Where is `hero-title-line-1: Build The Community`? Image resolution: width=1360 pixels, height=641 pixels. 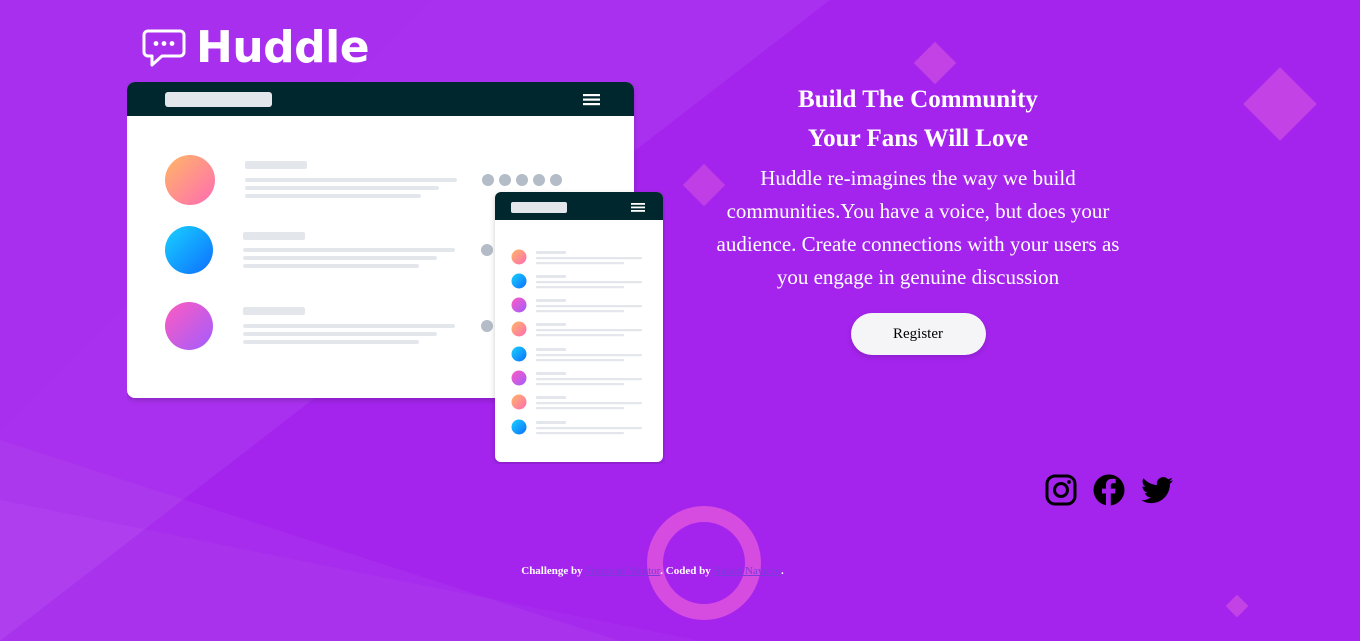
hero-title-line-1: Build The Community is located at coordinates (918, 99).